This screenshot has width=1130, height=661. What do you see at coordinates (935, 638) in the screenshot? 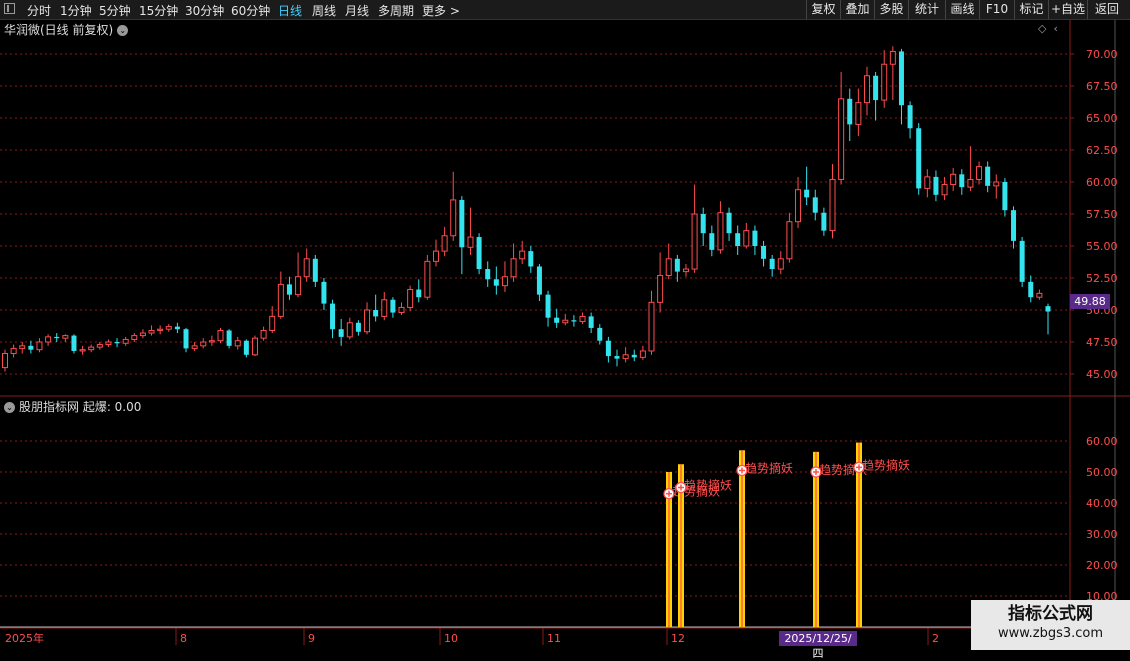
I see `time-tick-label: 2` at bounding box center [935, 638].